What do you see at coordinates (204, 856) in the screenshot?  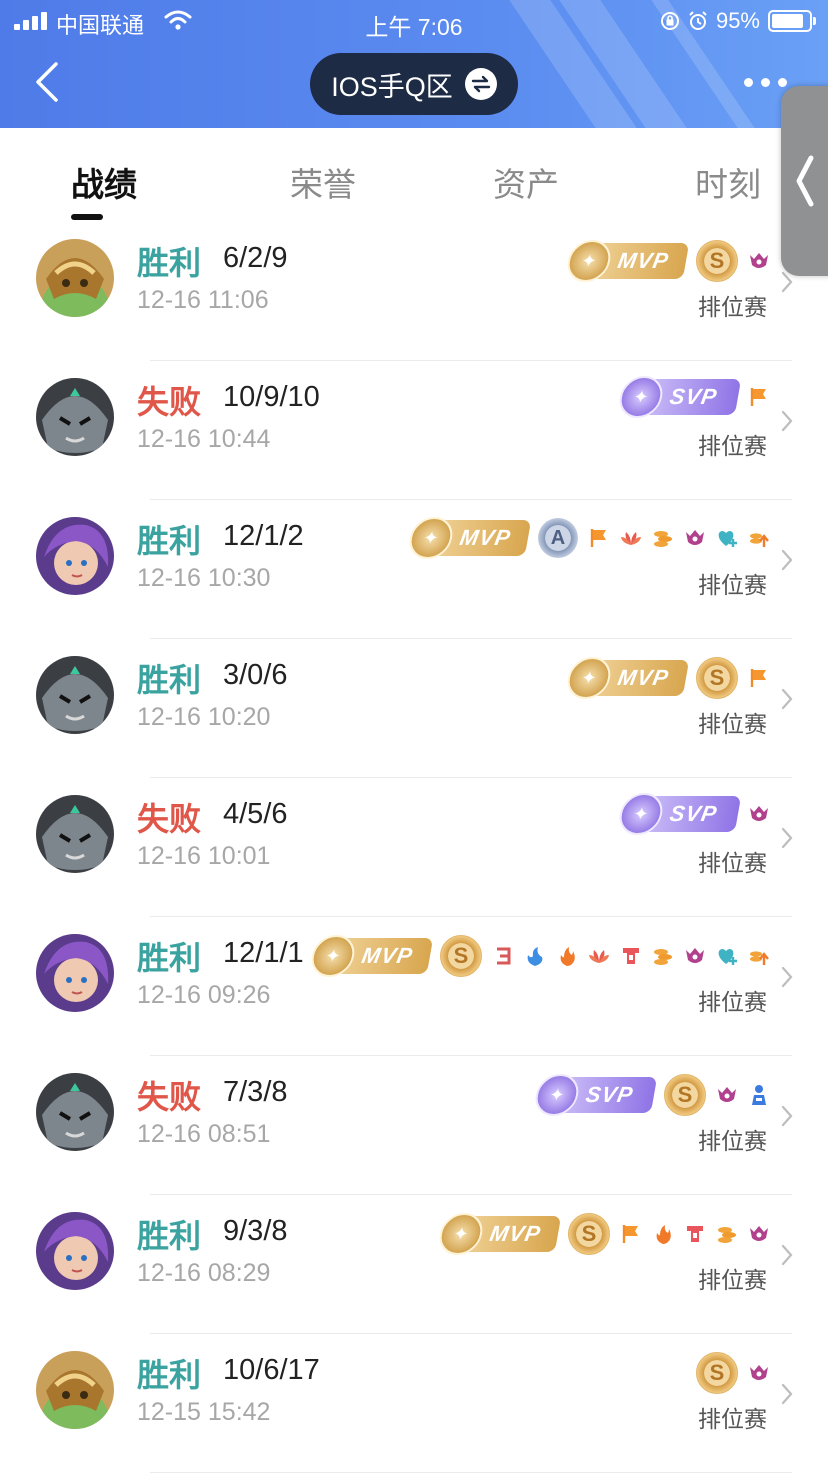 I see `match-time: 12-16 10:01` at bounding box center [204, 856].